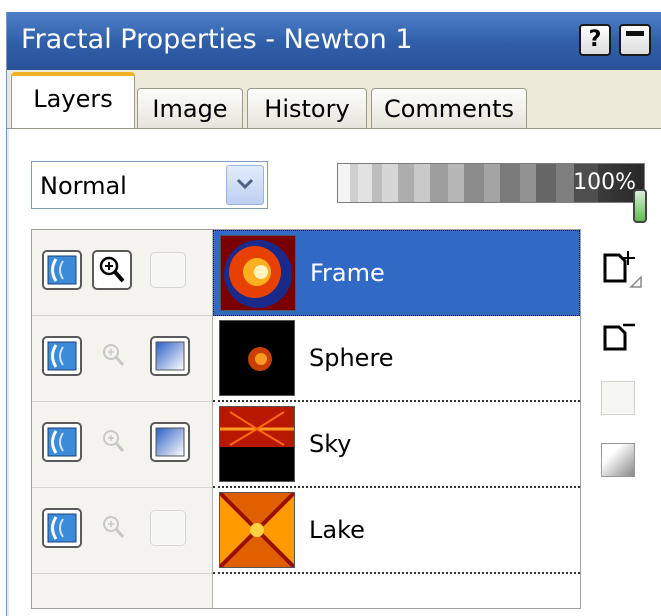 This screenshot has width=661, height=616. I want to click on dropdown-arrow-button, so click(245, 185).